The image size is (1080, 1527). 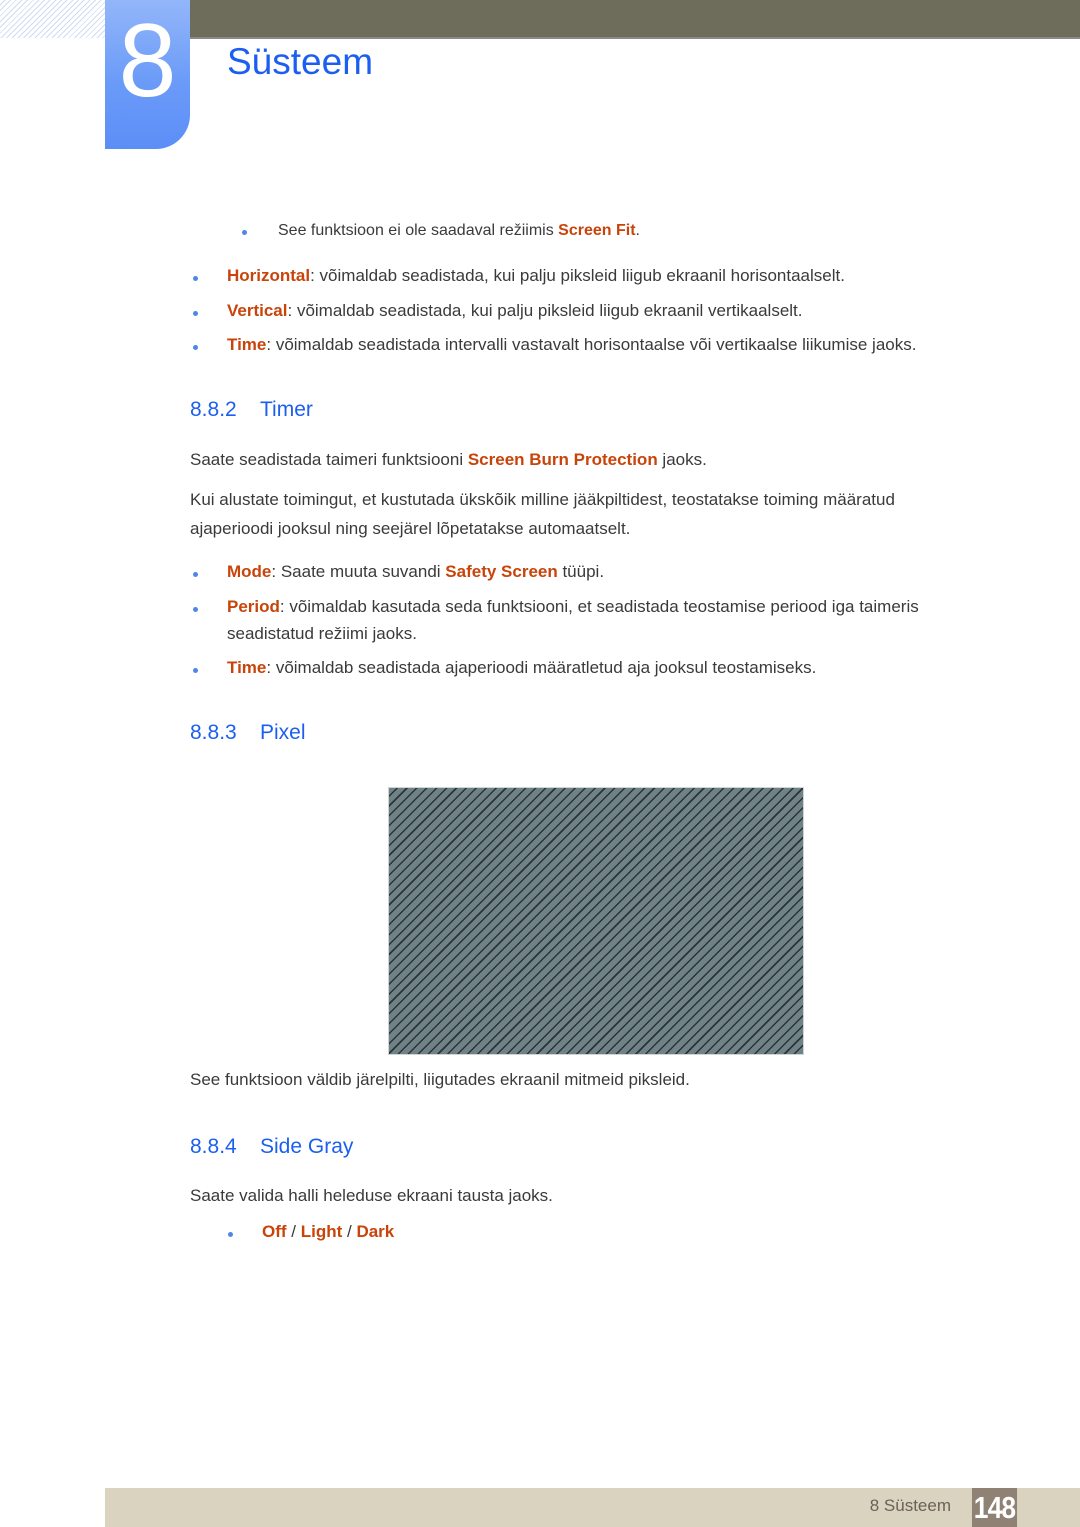 I want to click on footer-chapter-label: 8 Süsteem, so click(x=910, y=1505).